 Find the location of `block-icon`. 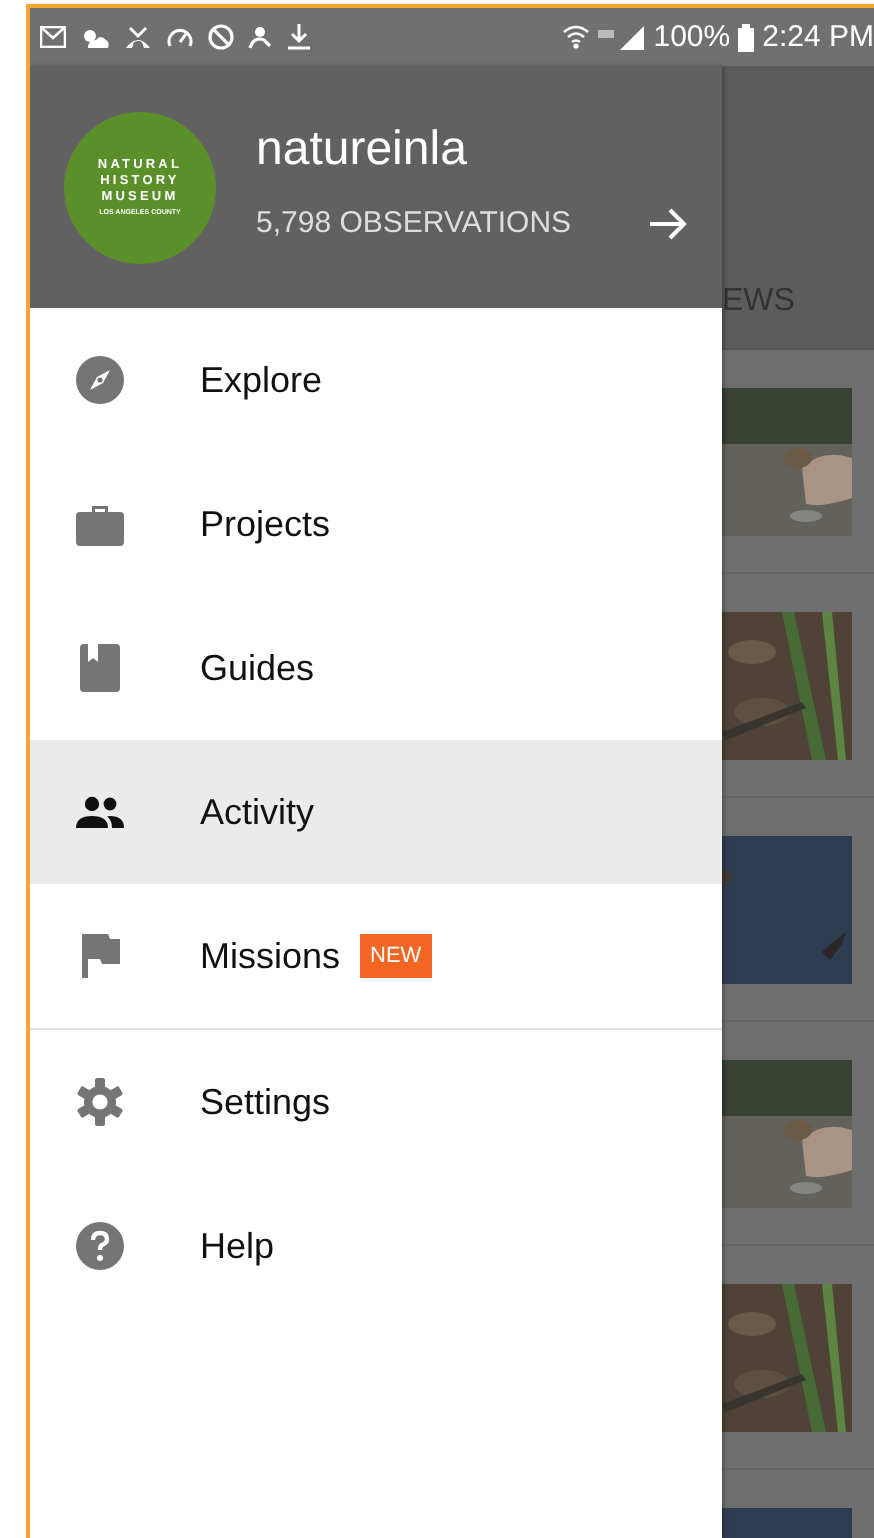

block-icon is located at coordinates (221, 37).